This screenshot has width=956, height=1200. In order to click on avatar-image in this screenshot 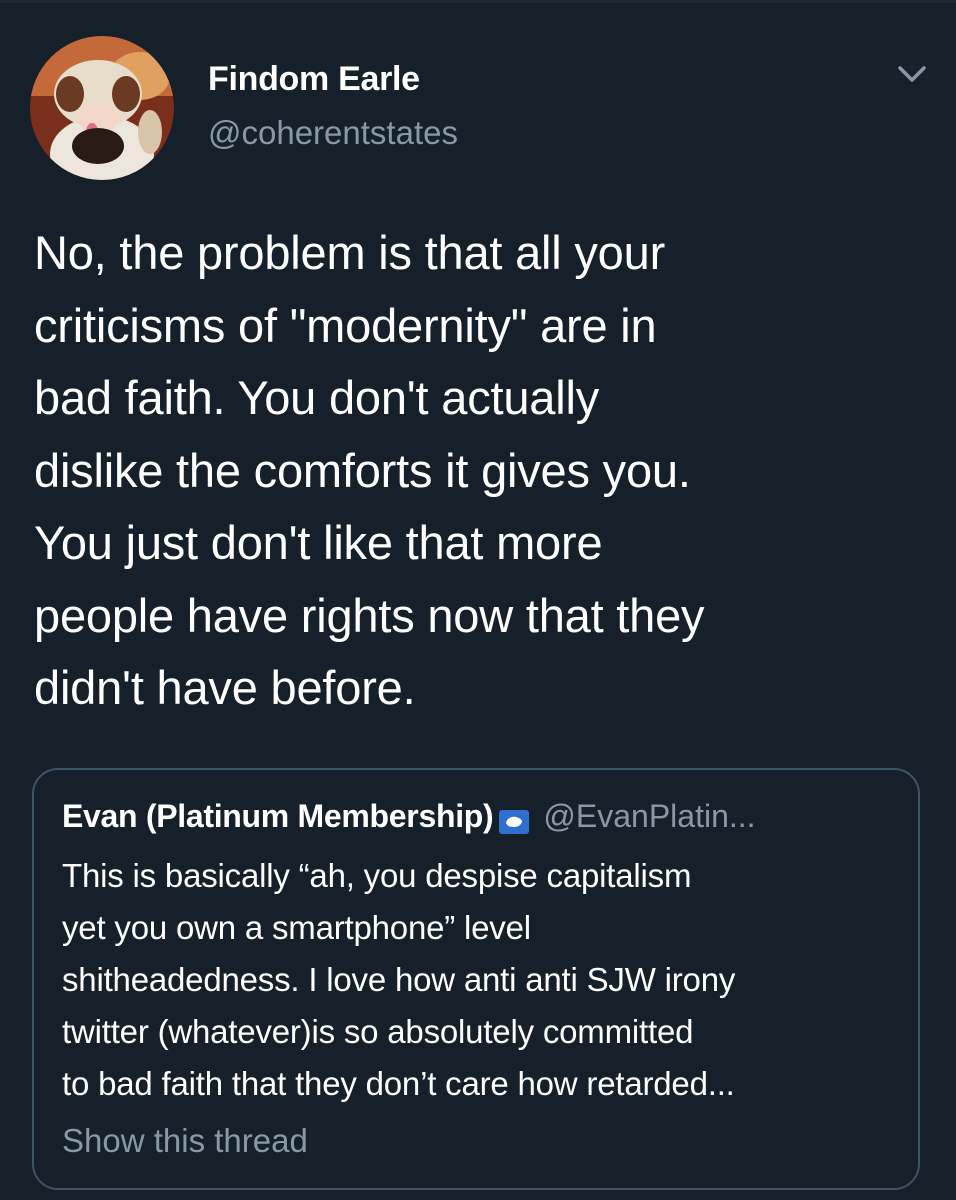, I will do `click(102, 108)`.